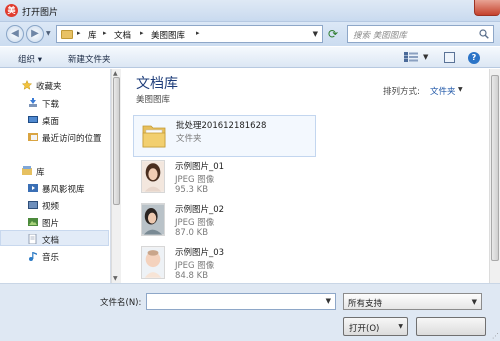 This screenshot has height=341, width=500. Describe the element at coordinates (33, 205) in the screenshot. I see `video-icon` at that location.